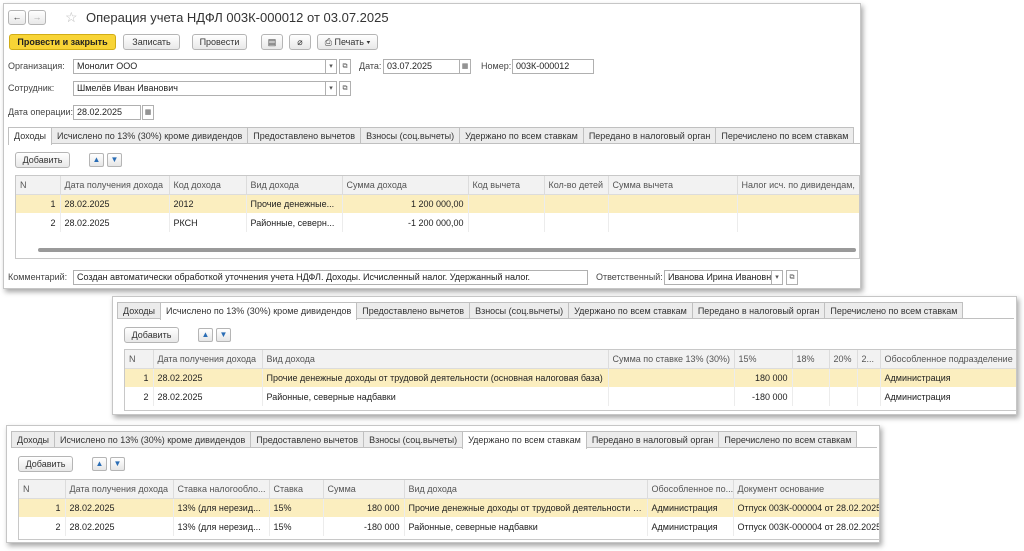 The height and width of the screenshot is (551, 1024). I want to click on organization-open-icon: ⧉, so click(345, 66).